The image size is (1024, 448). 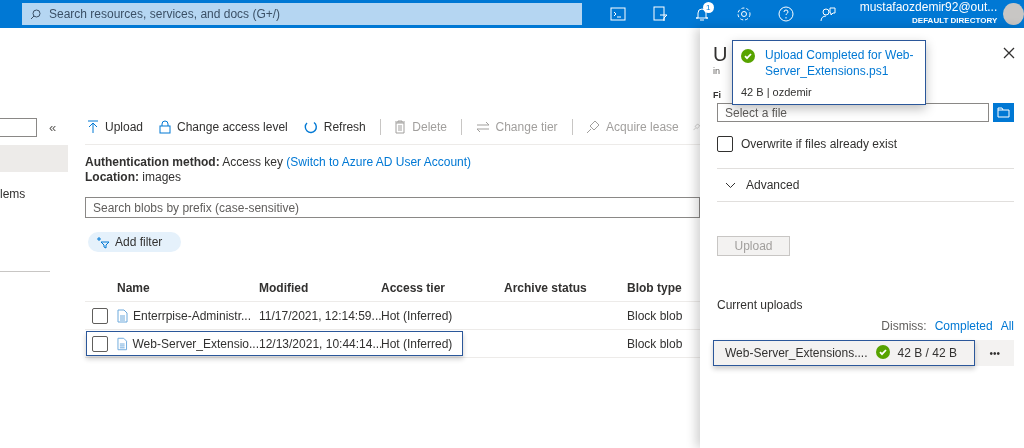 What do you see at coordinates (853, 112) in the screenshot?
I see `file-field: Select a file` at bounding box center [853, 112].